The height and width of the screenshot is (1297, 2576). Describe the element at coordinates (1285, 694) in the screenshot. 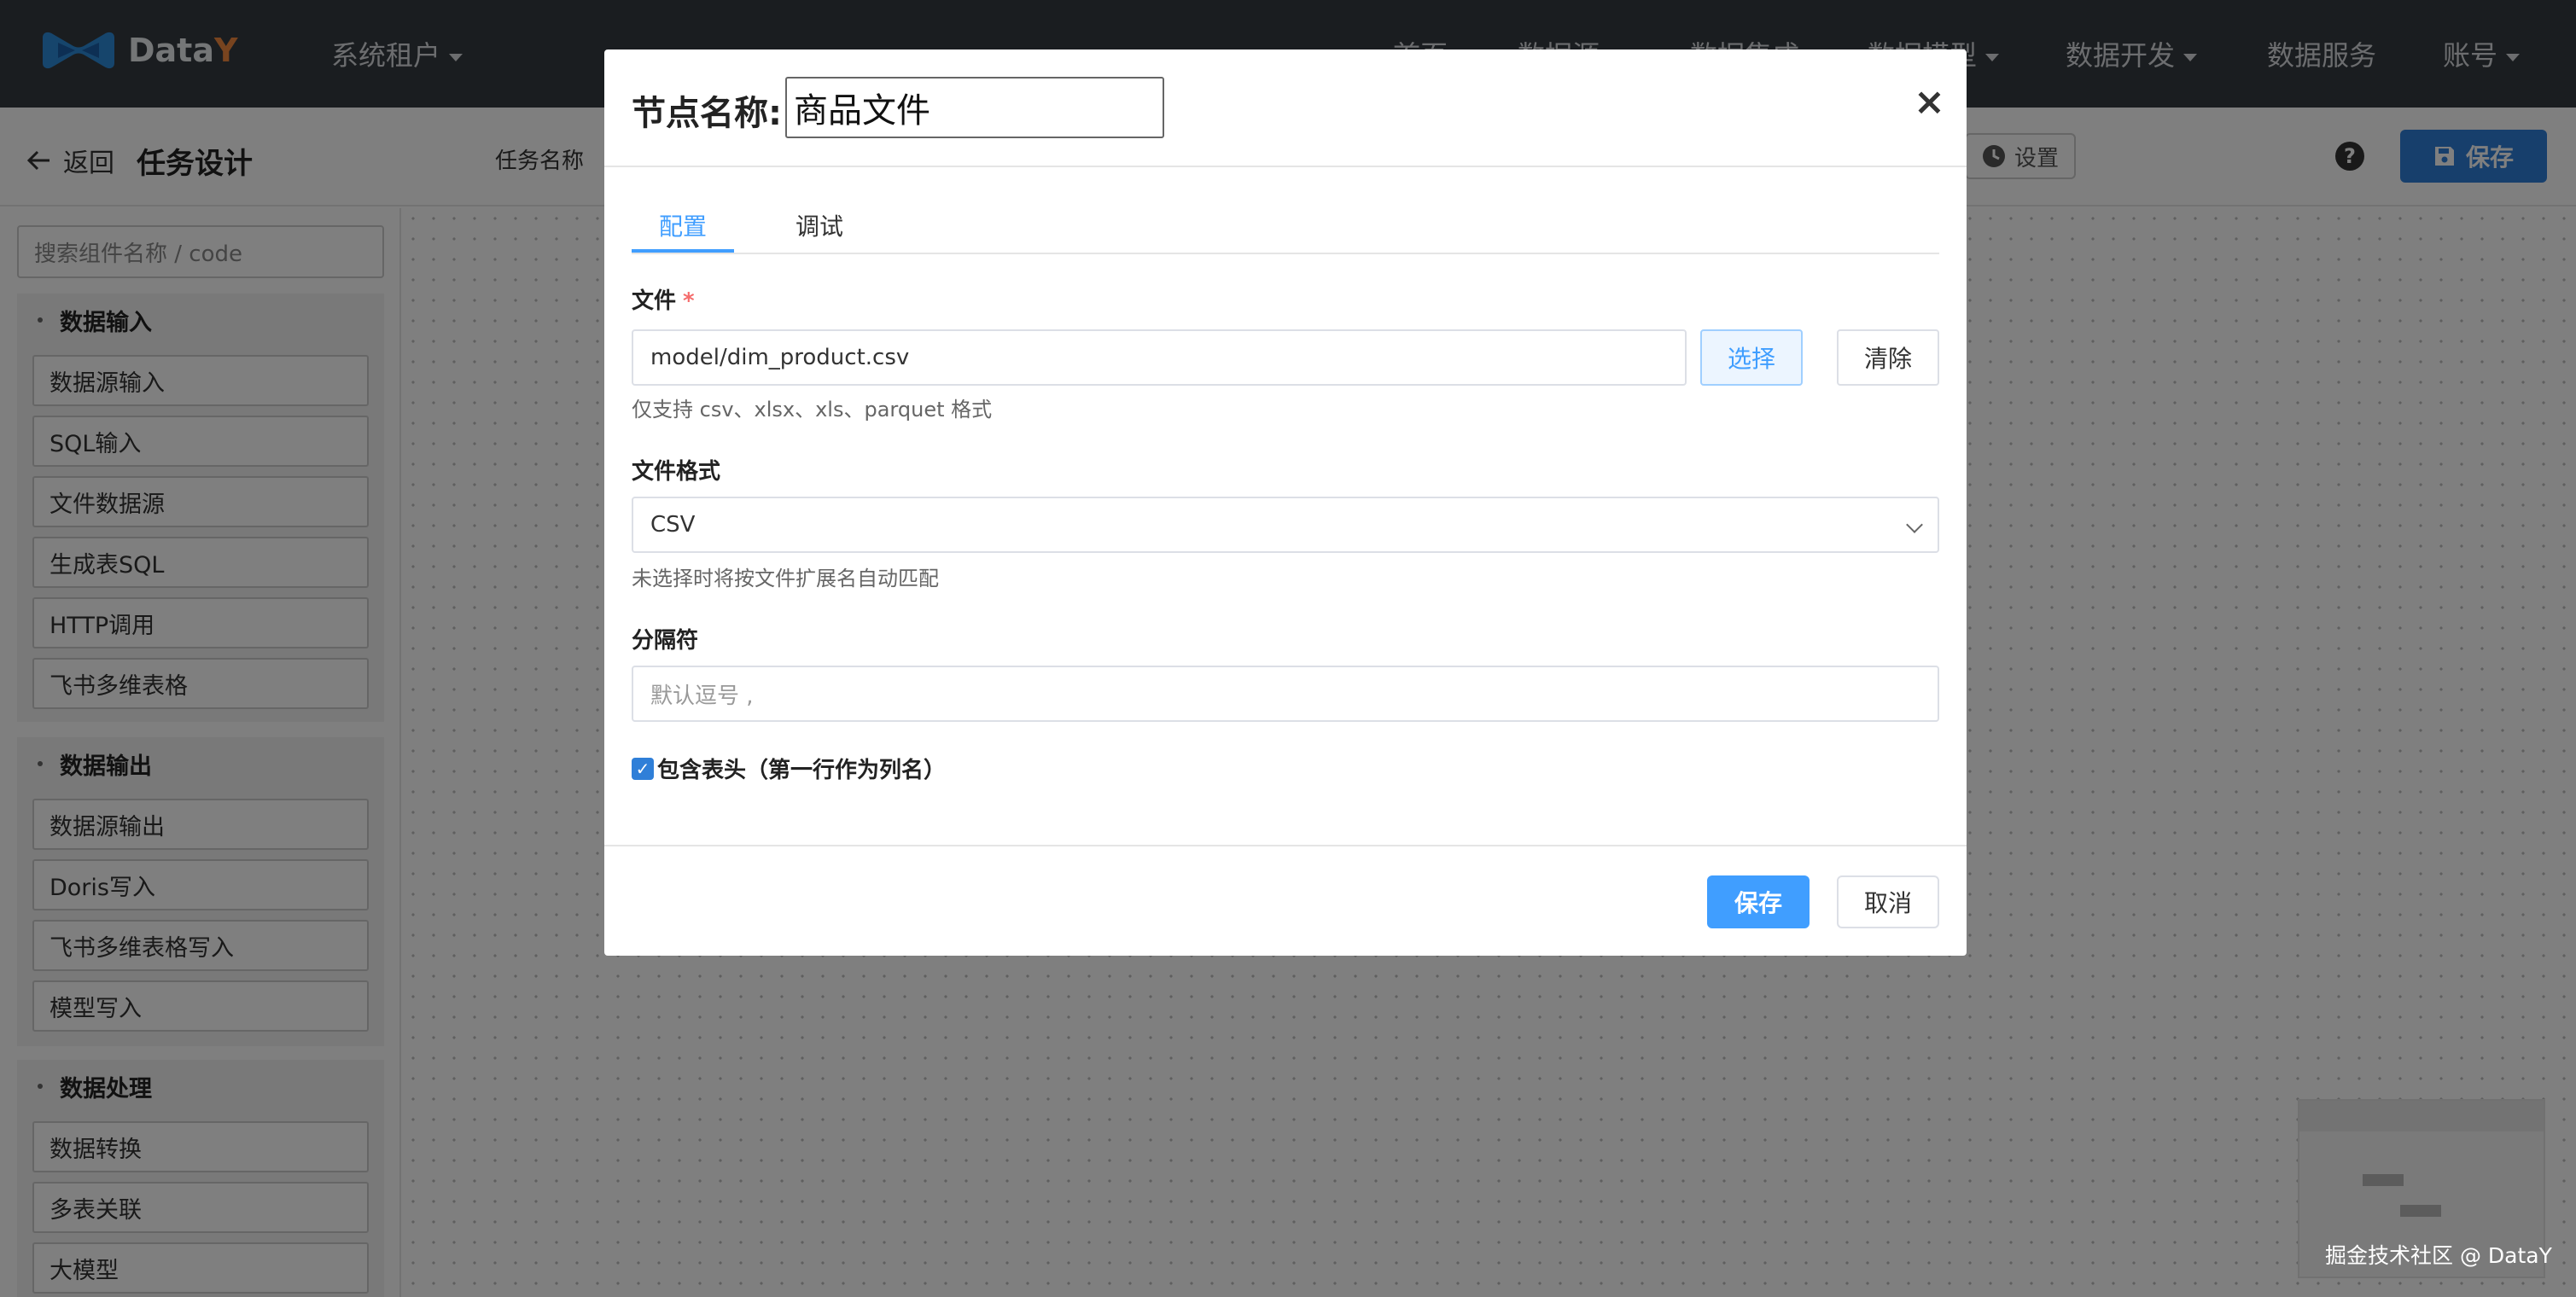

I see `delimiter-input: 默认逗号 ,` at that location.